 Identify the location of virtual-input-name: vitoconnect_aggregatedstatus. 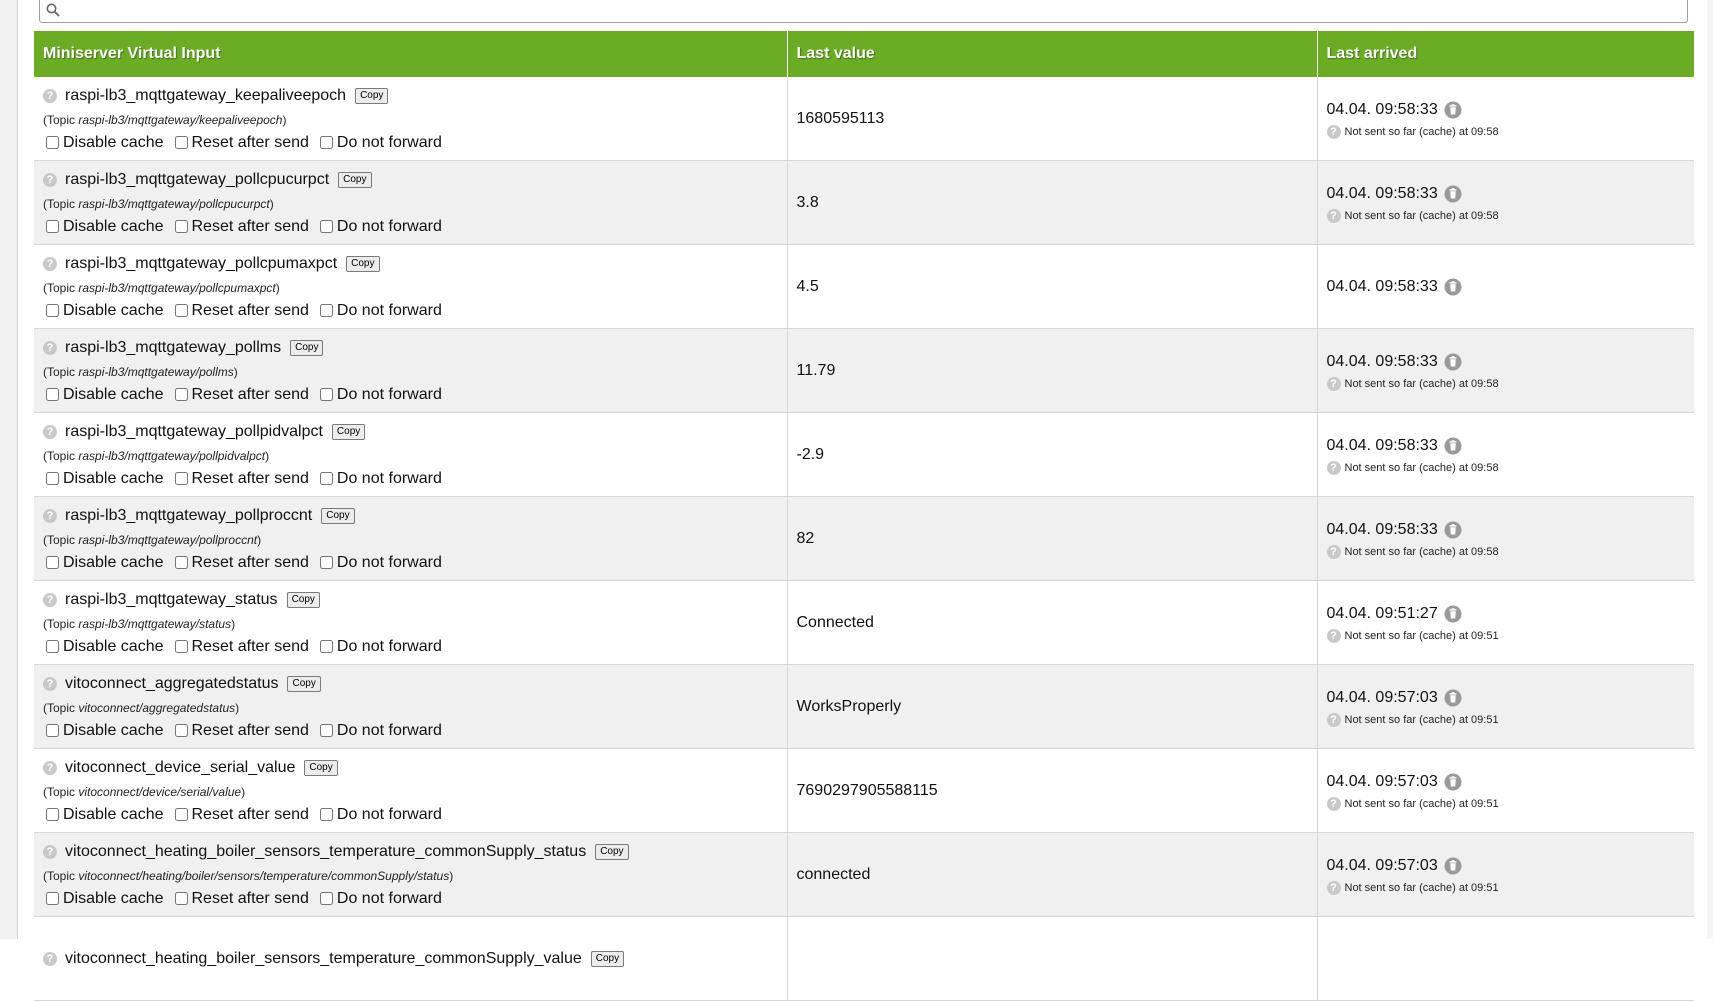
(171, 684).